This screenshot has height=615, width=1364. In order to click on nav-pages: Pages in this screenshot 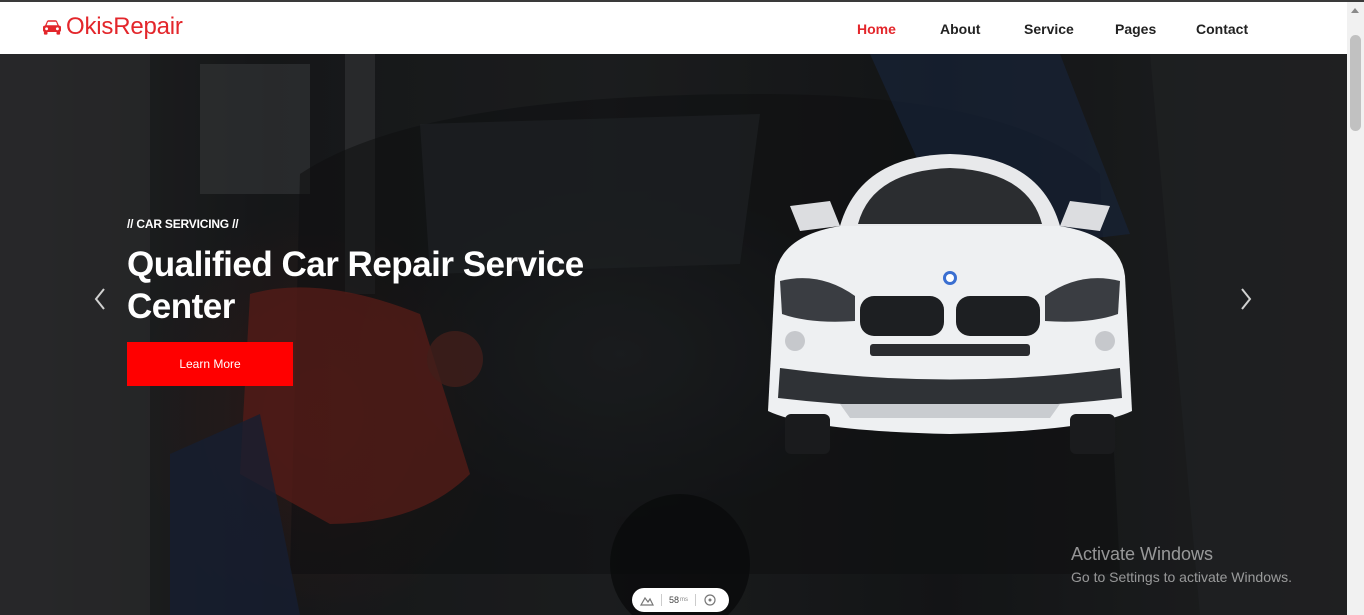, I will do `click(1135, 29)`.